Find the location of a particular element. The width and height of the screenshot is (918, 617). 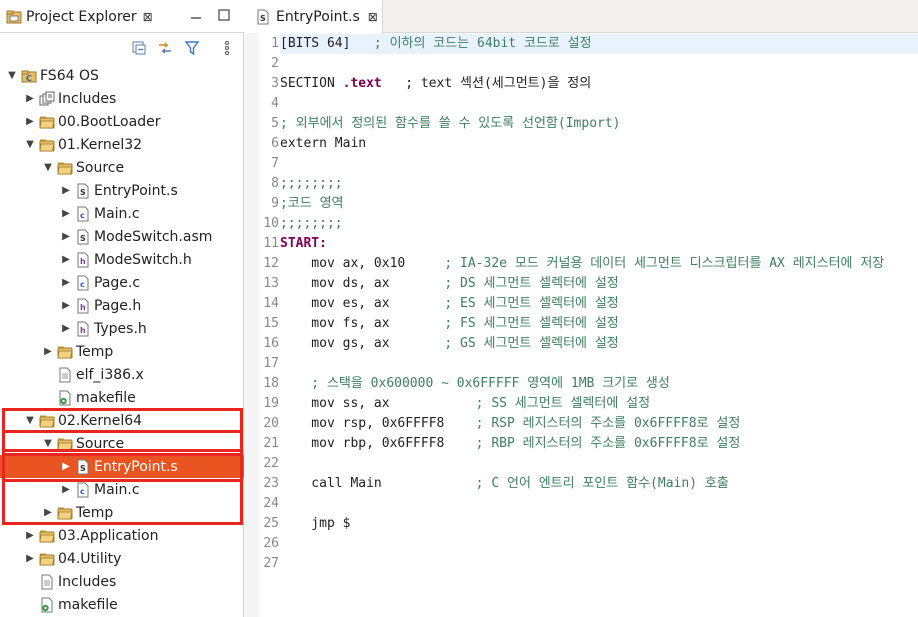

tree-item-label: ModeSwitch.asm is located at coordinates (153, 236).